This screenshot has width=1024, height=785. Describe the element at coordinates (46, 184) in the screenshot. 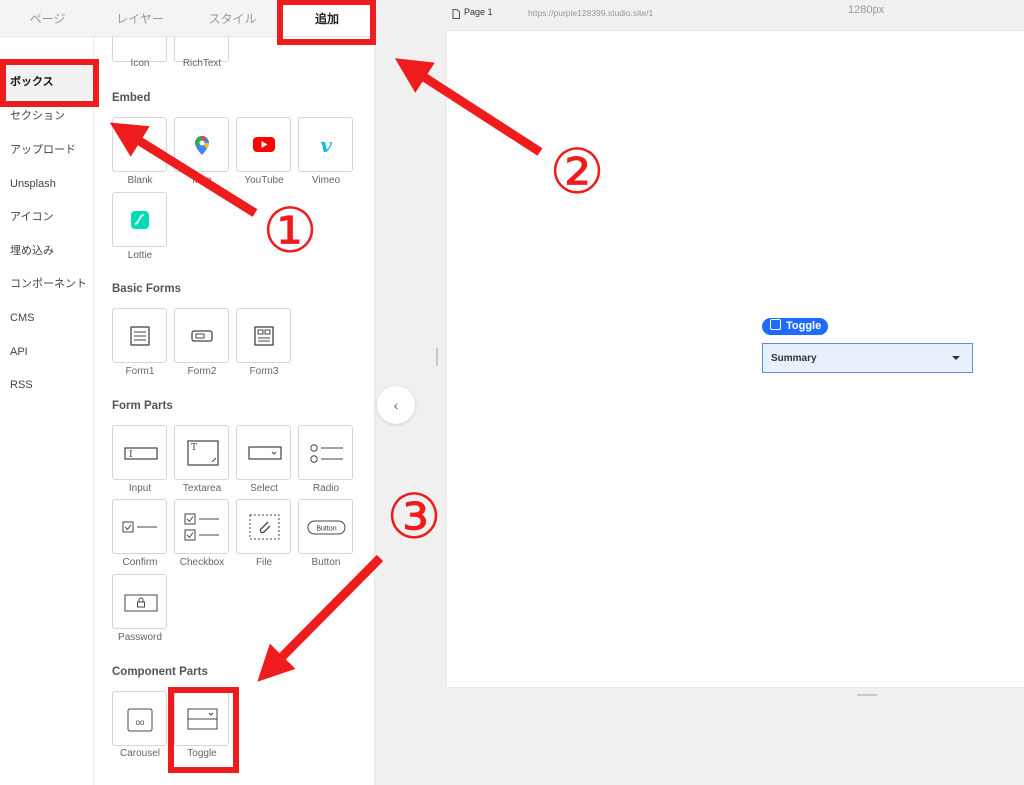

I see `nav-item-unsplash: Unsplash` at that location.